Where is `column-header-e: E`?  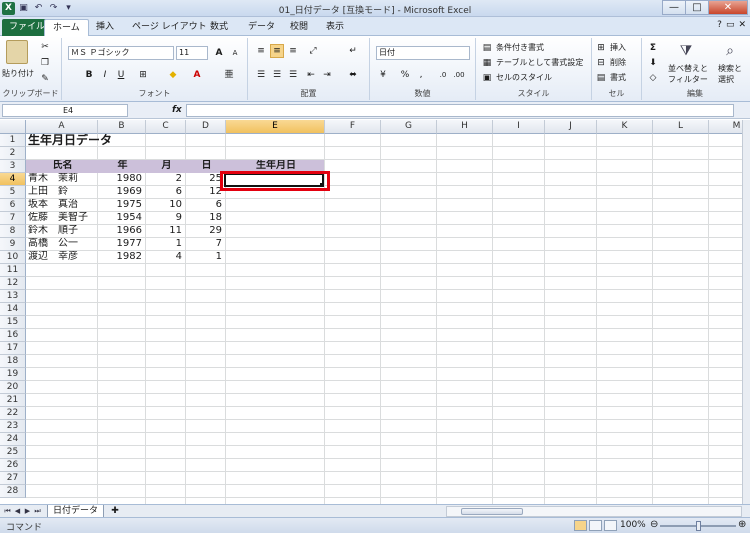 column-header-e: E is located at coordinates (275, 127).